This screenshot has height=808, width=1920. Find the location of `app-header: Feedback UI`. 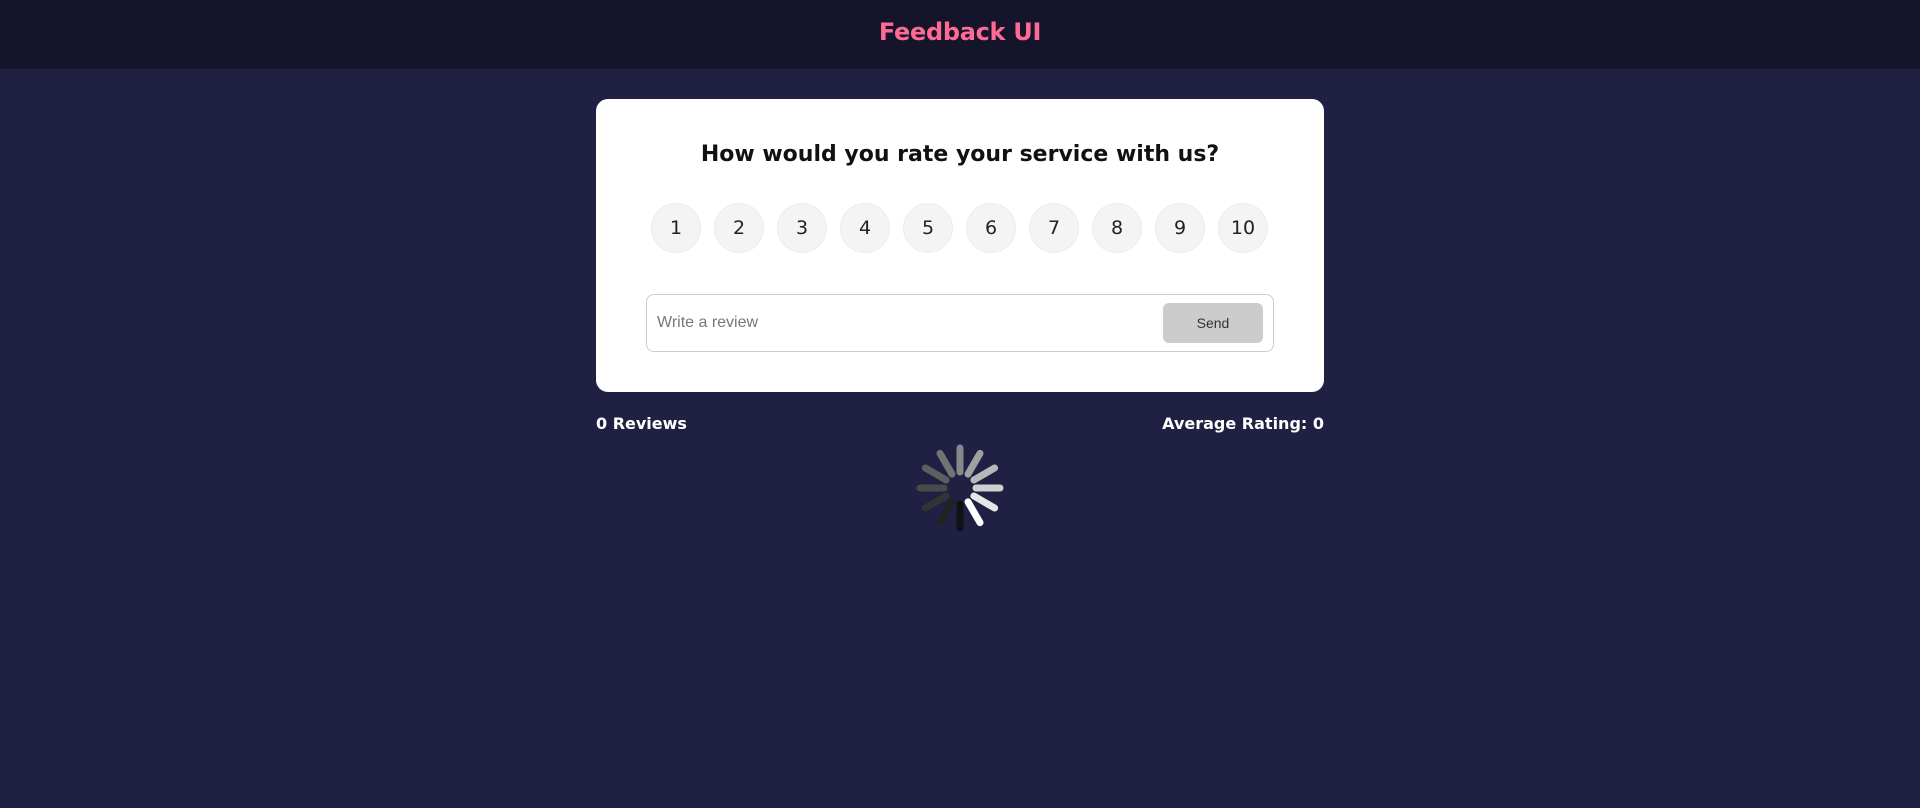

app-header: Feedback UI is located at coordinates (960, 34).